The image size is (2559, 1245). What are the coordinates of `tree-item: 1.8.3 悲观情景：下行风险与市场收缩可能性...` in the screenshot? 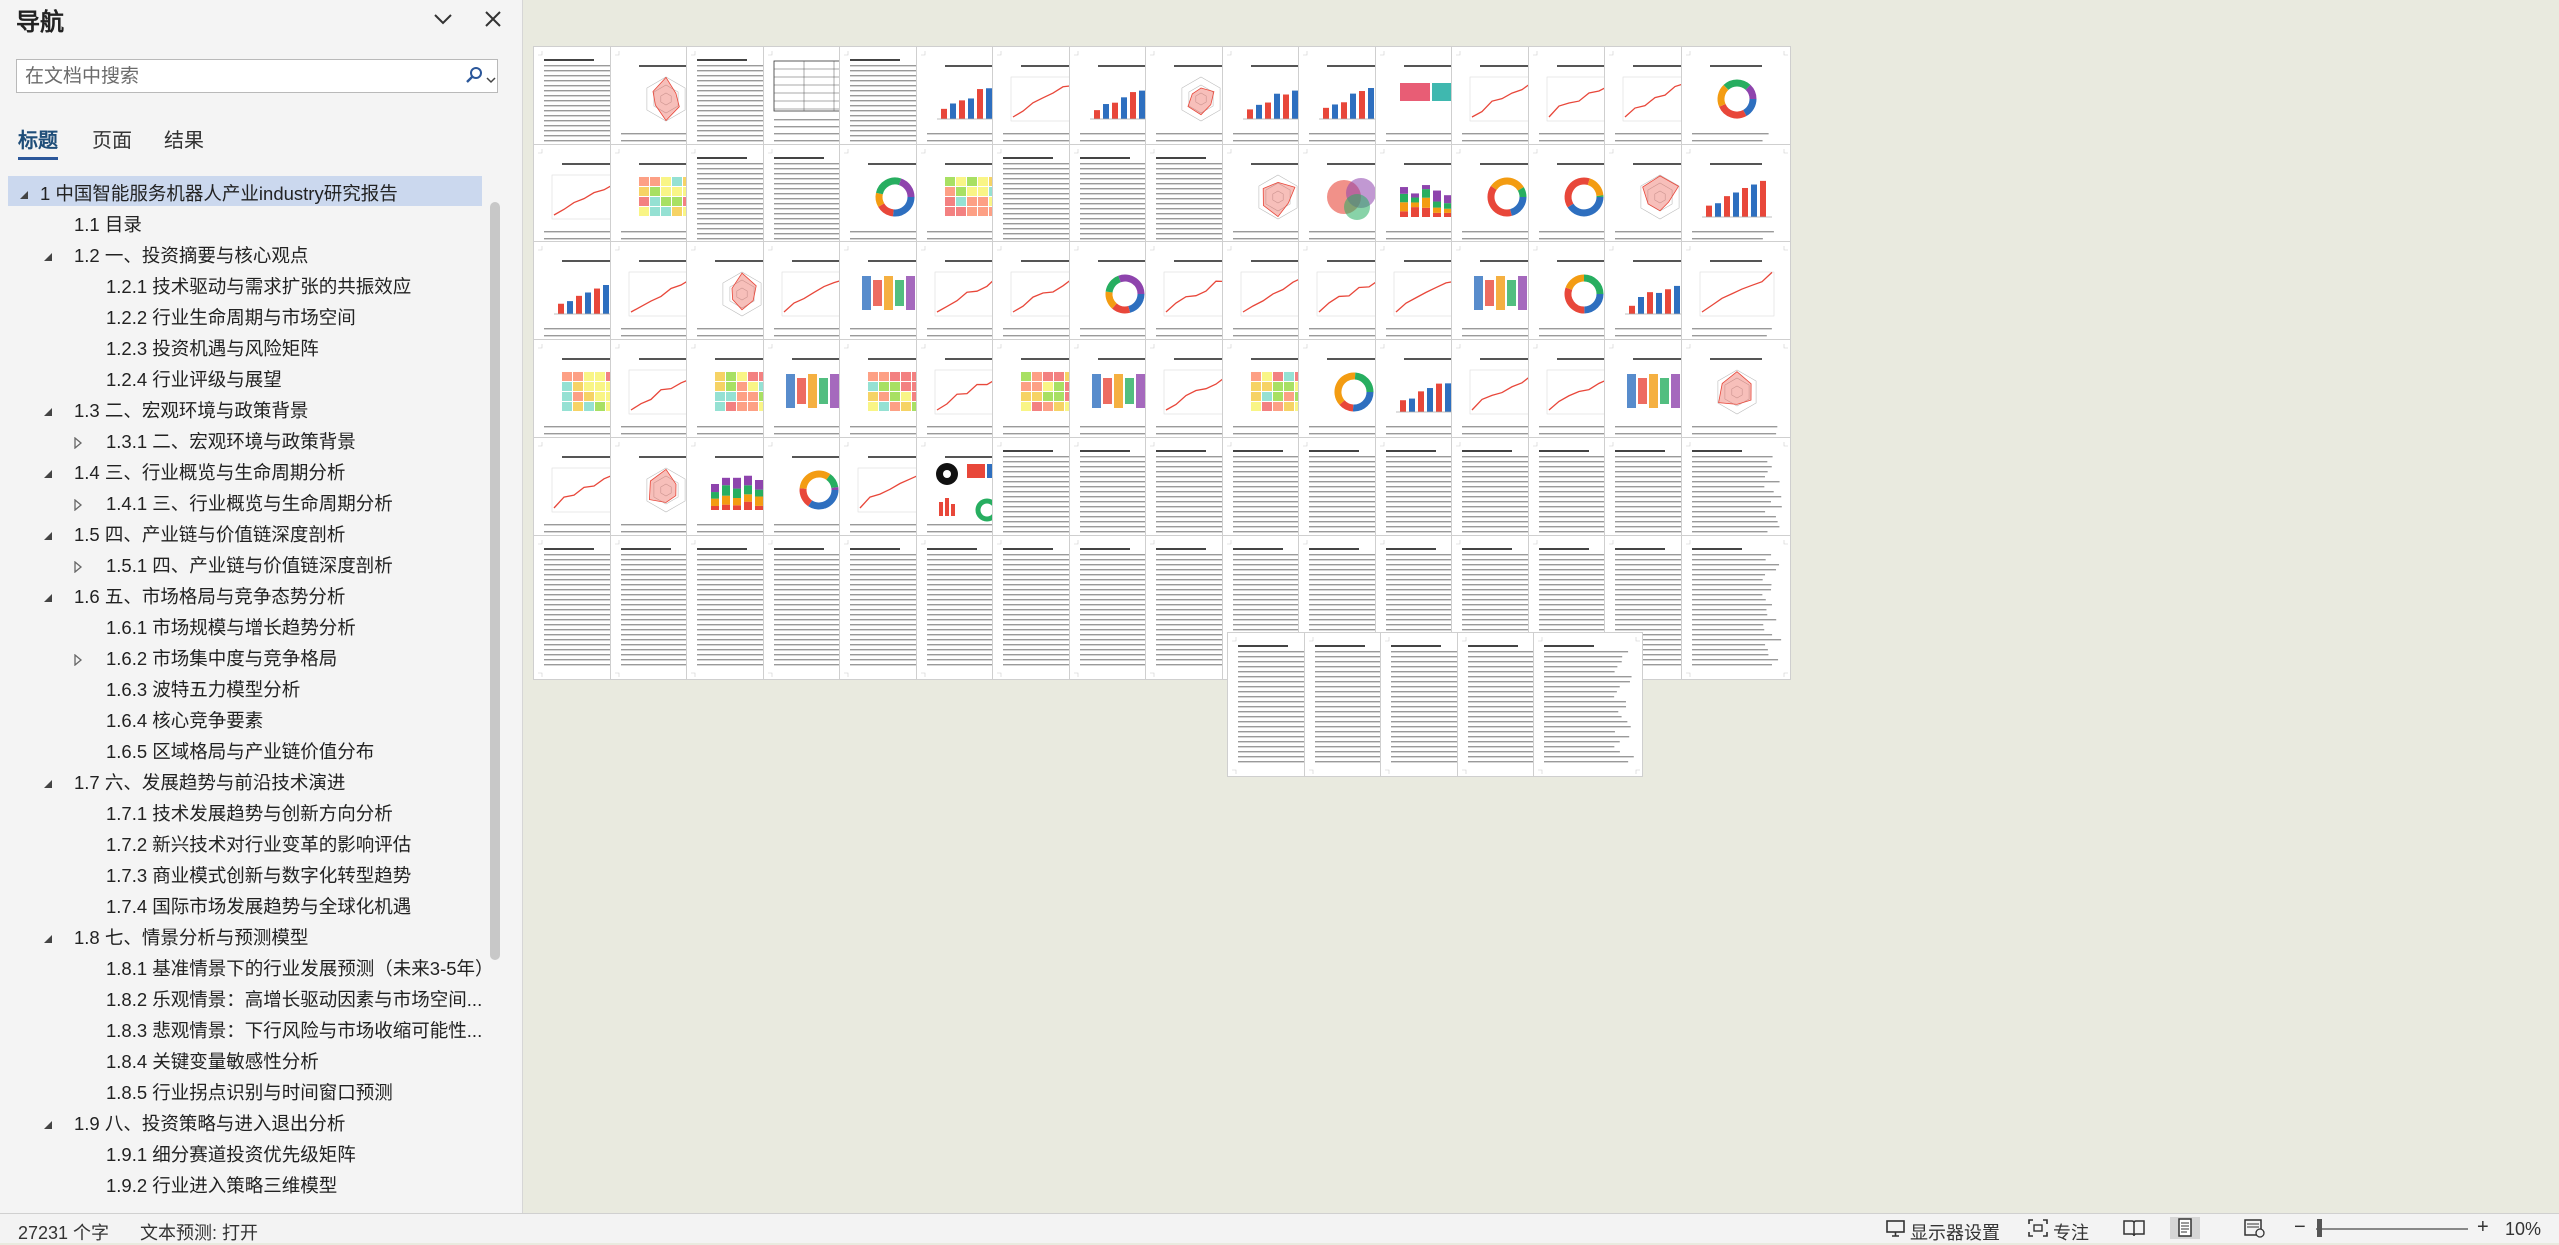 It's located at (245, 1028).